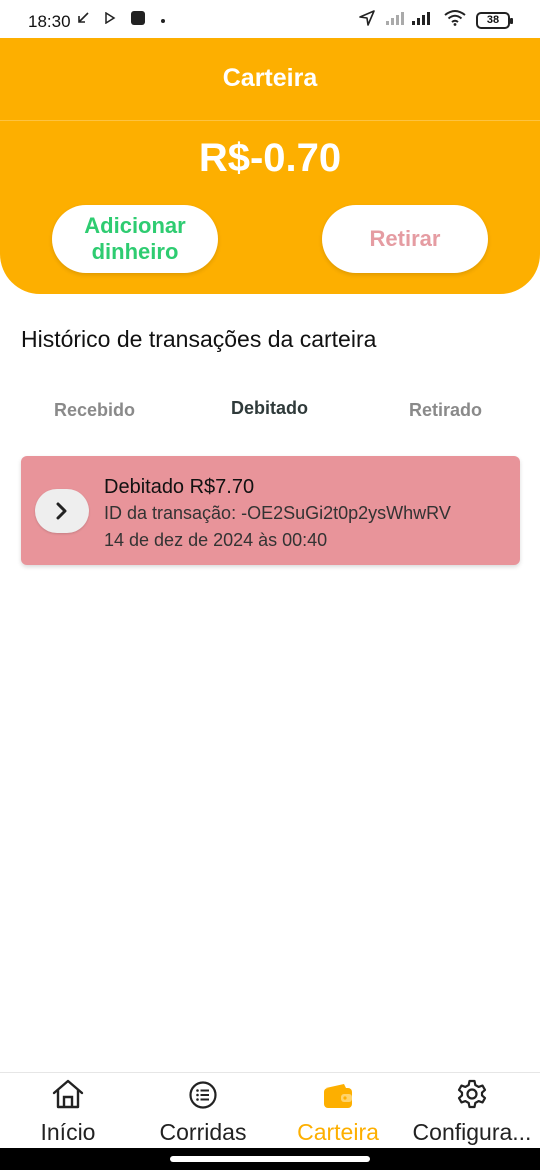 This screenshot has width=540, height=1170. I want to click on system-home-bar, so click(270, 1159).